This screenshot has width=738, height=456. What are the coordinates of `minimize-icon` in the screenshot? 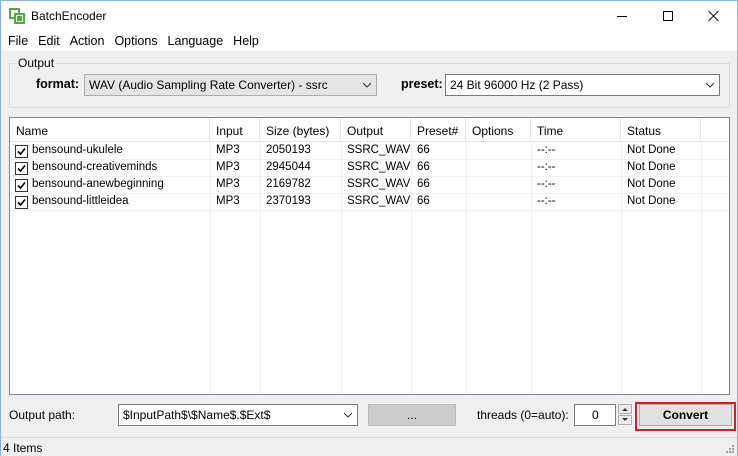 It's located at (622, 16).